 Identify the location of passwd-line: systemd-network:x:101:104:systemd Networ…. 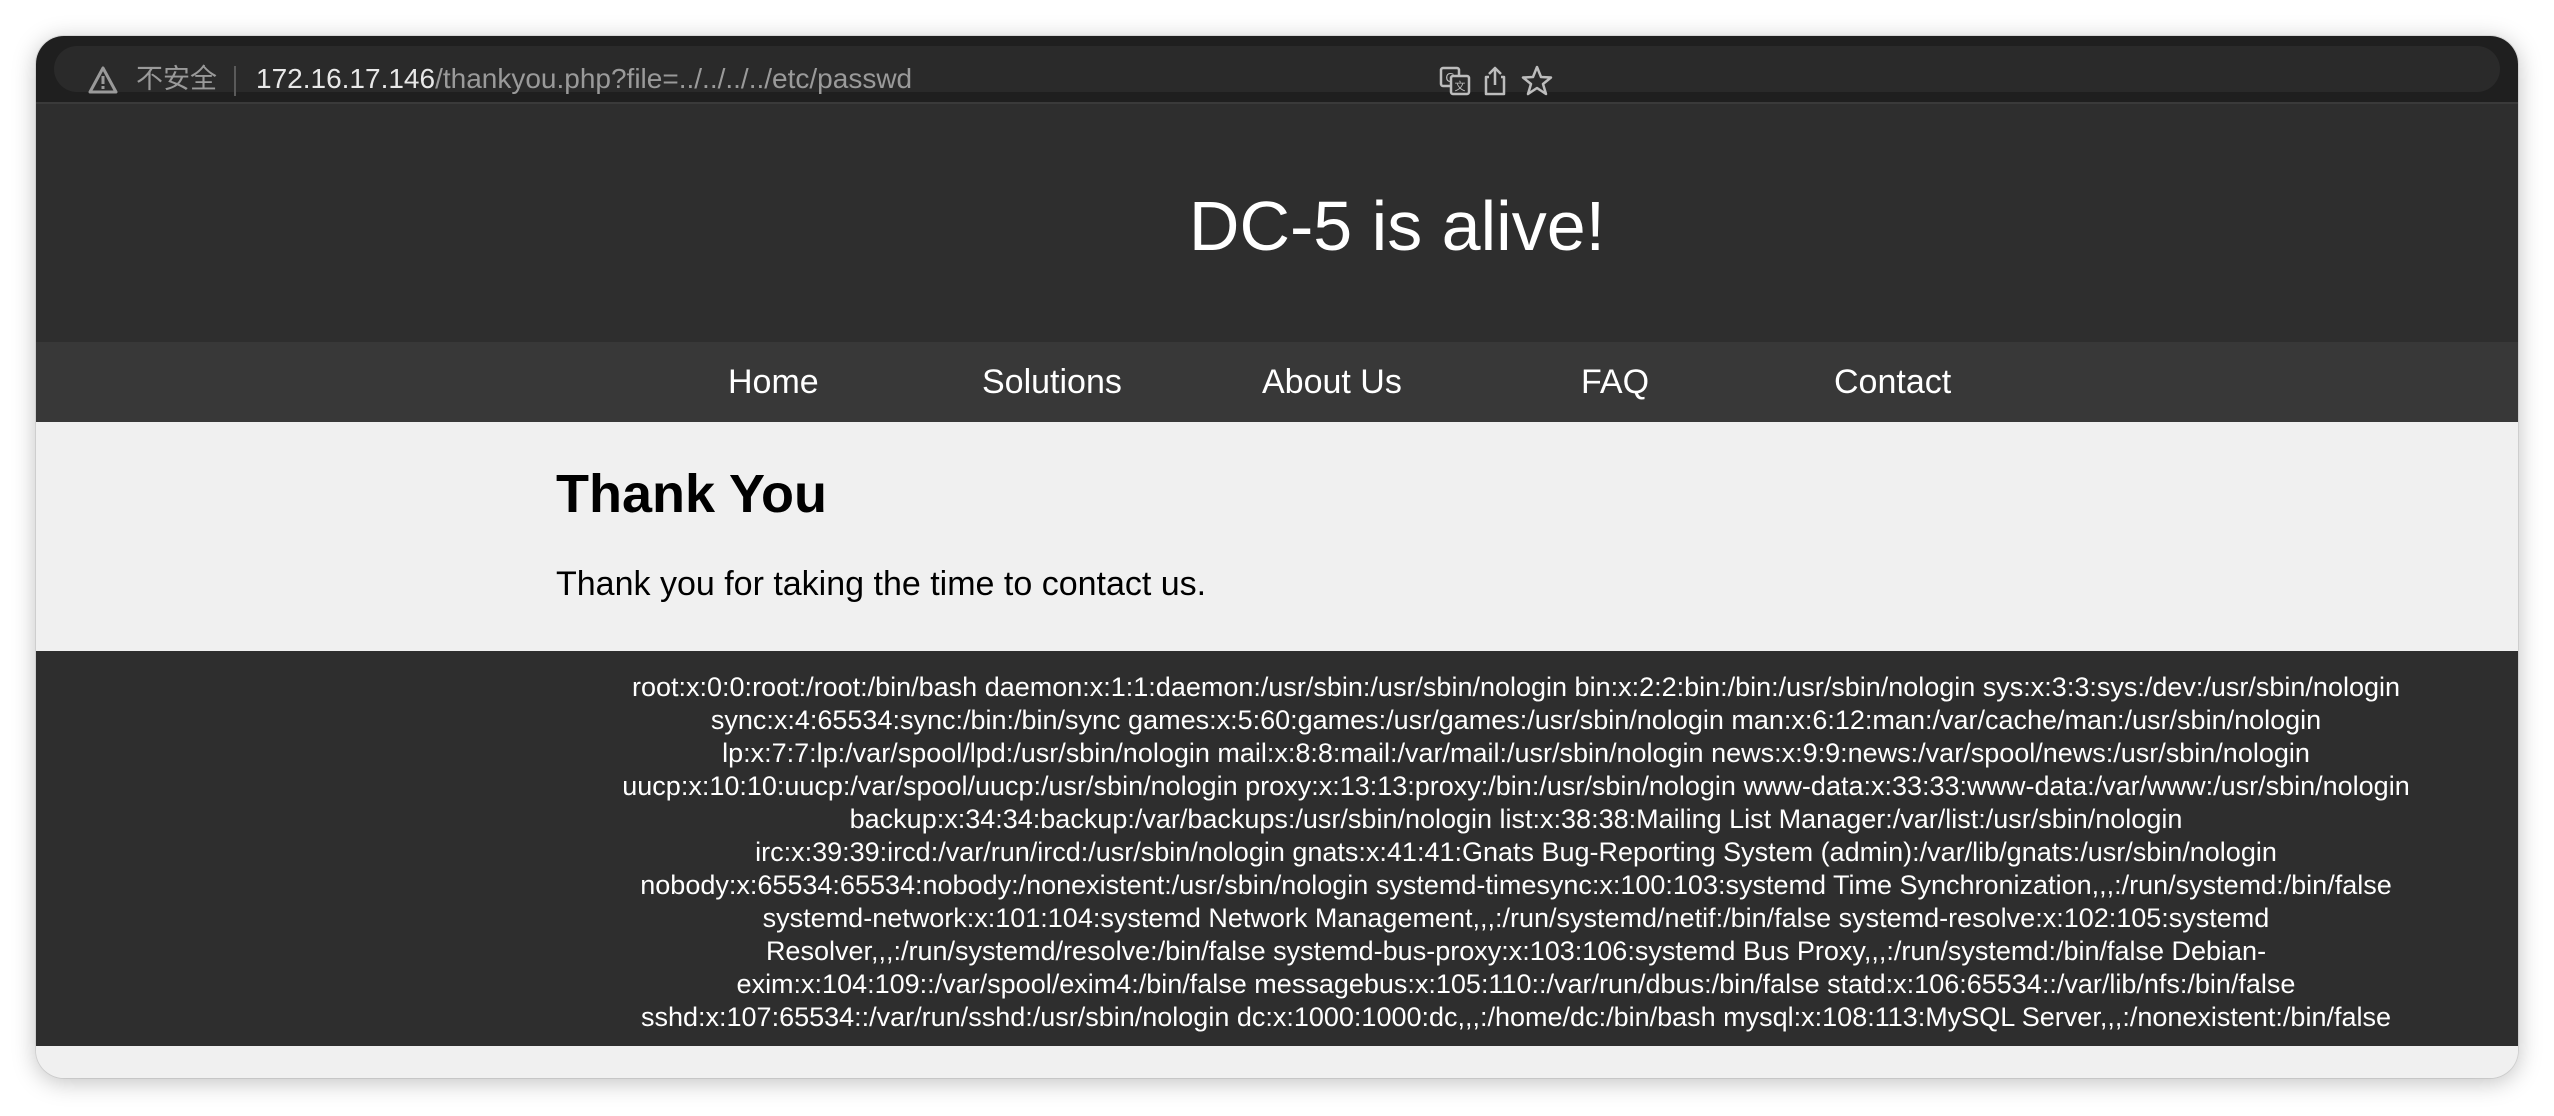
(1516, 918).